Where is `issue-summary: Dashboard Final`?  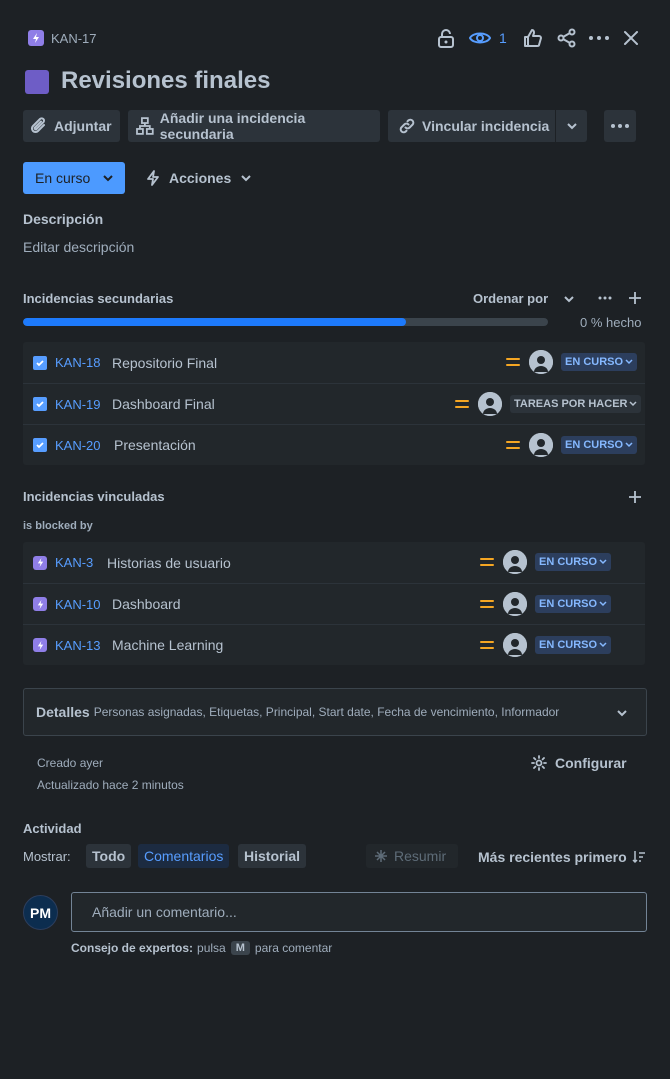 issue-summary: Dashboard Final is located at coordinates (163, 404).